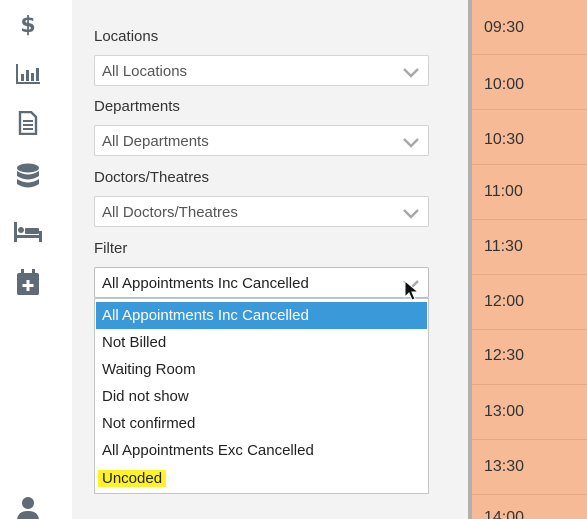 The width and height of the screenshot is (587, 519). Describe the element at coordinates (529, 27) in the screenshot. I see `time-slot: 09:30` at that location.